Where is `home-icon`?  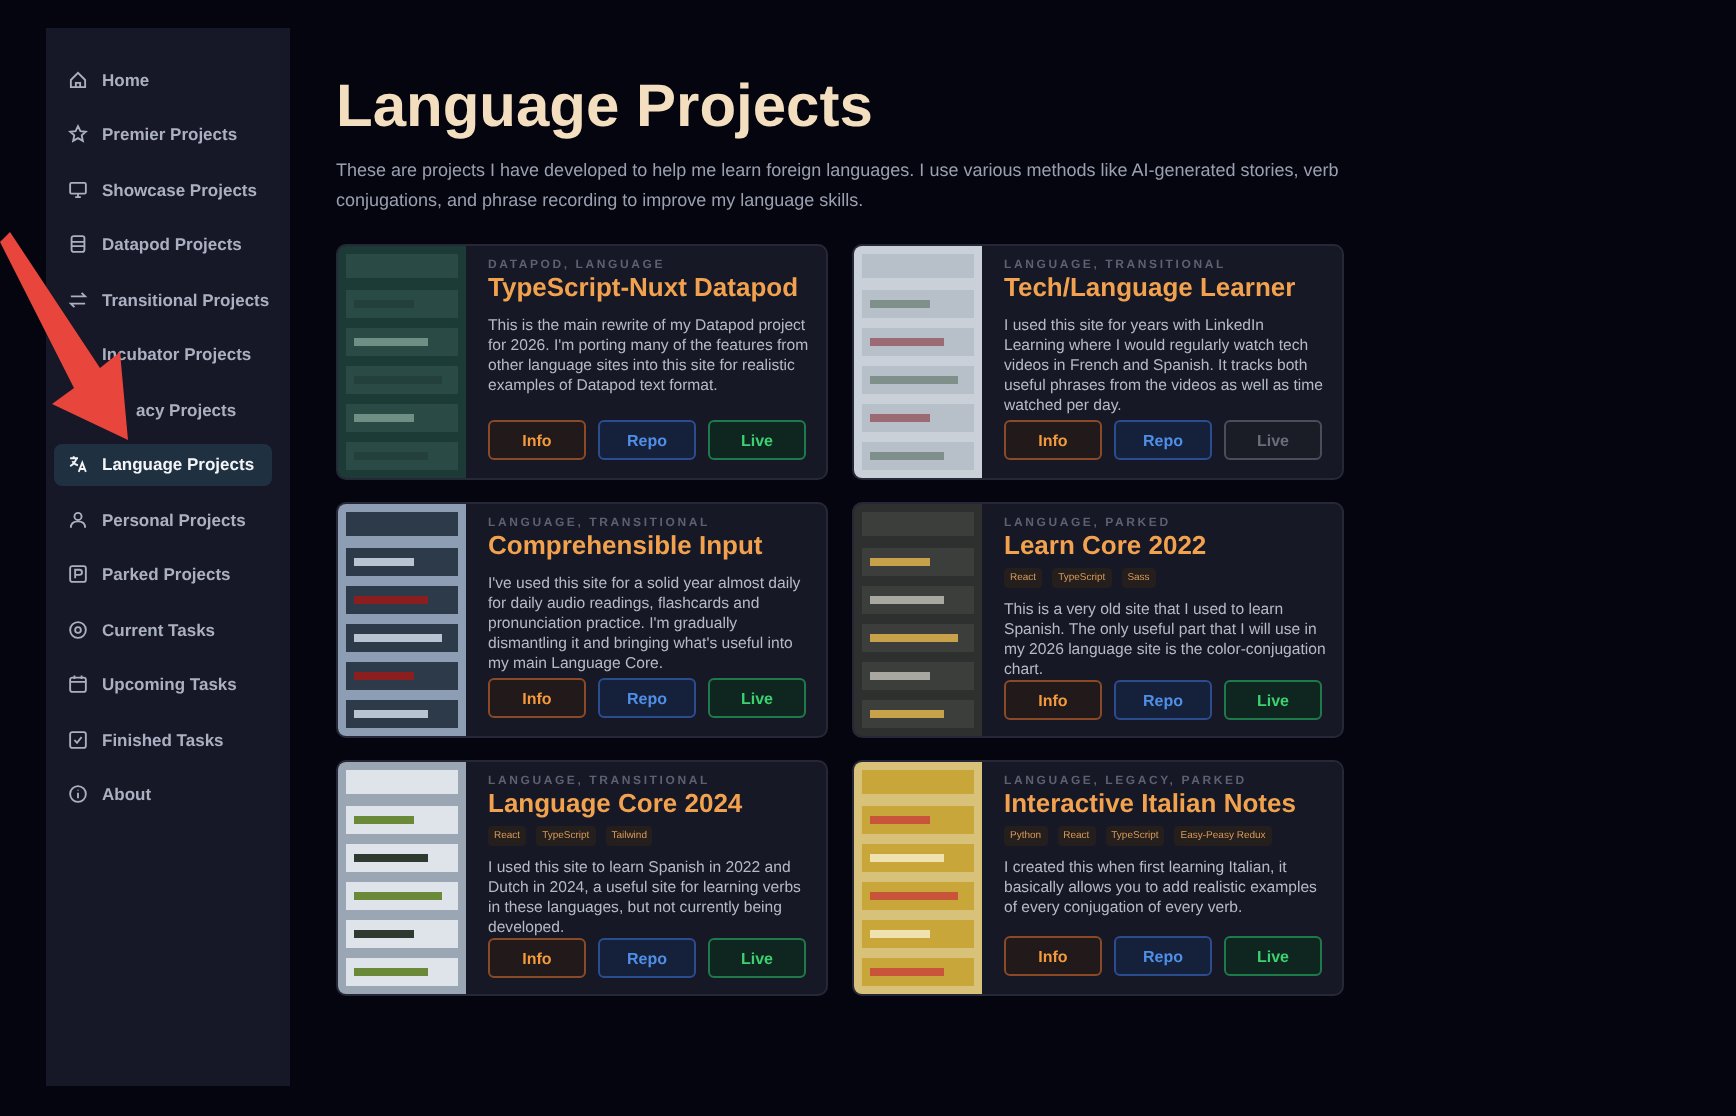
home-icon is located at coordinates (78, 79).